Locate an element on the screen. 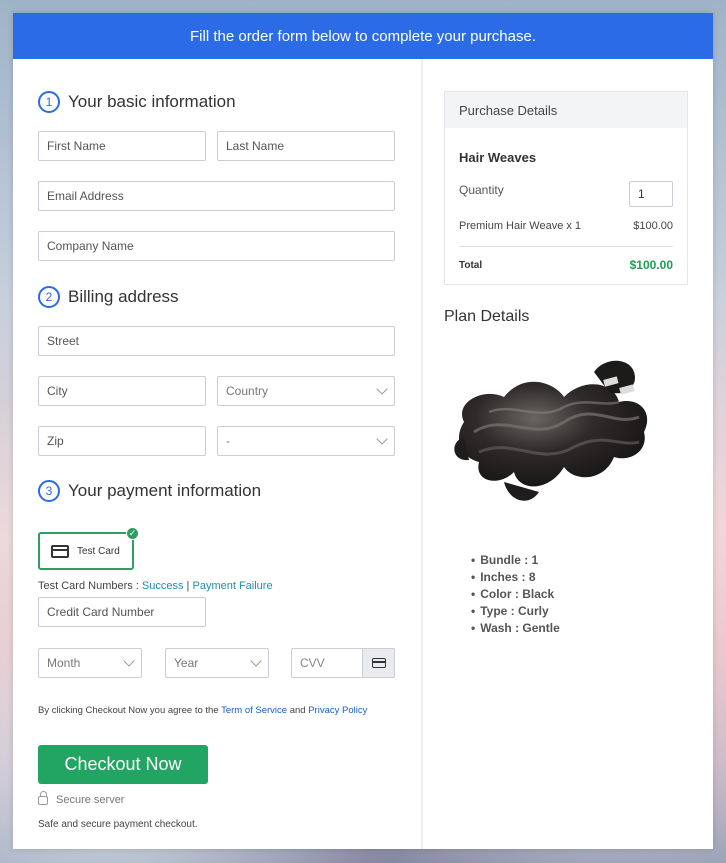  list-item: Wash : Gentle is located at coordinates (592, 628).